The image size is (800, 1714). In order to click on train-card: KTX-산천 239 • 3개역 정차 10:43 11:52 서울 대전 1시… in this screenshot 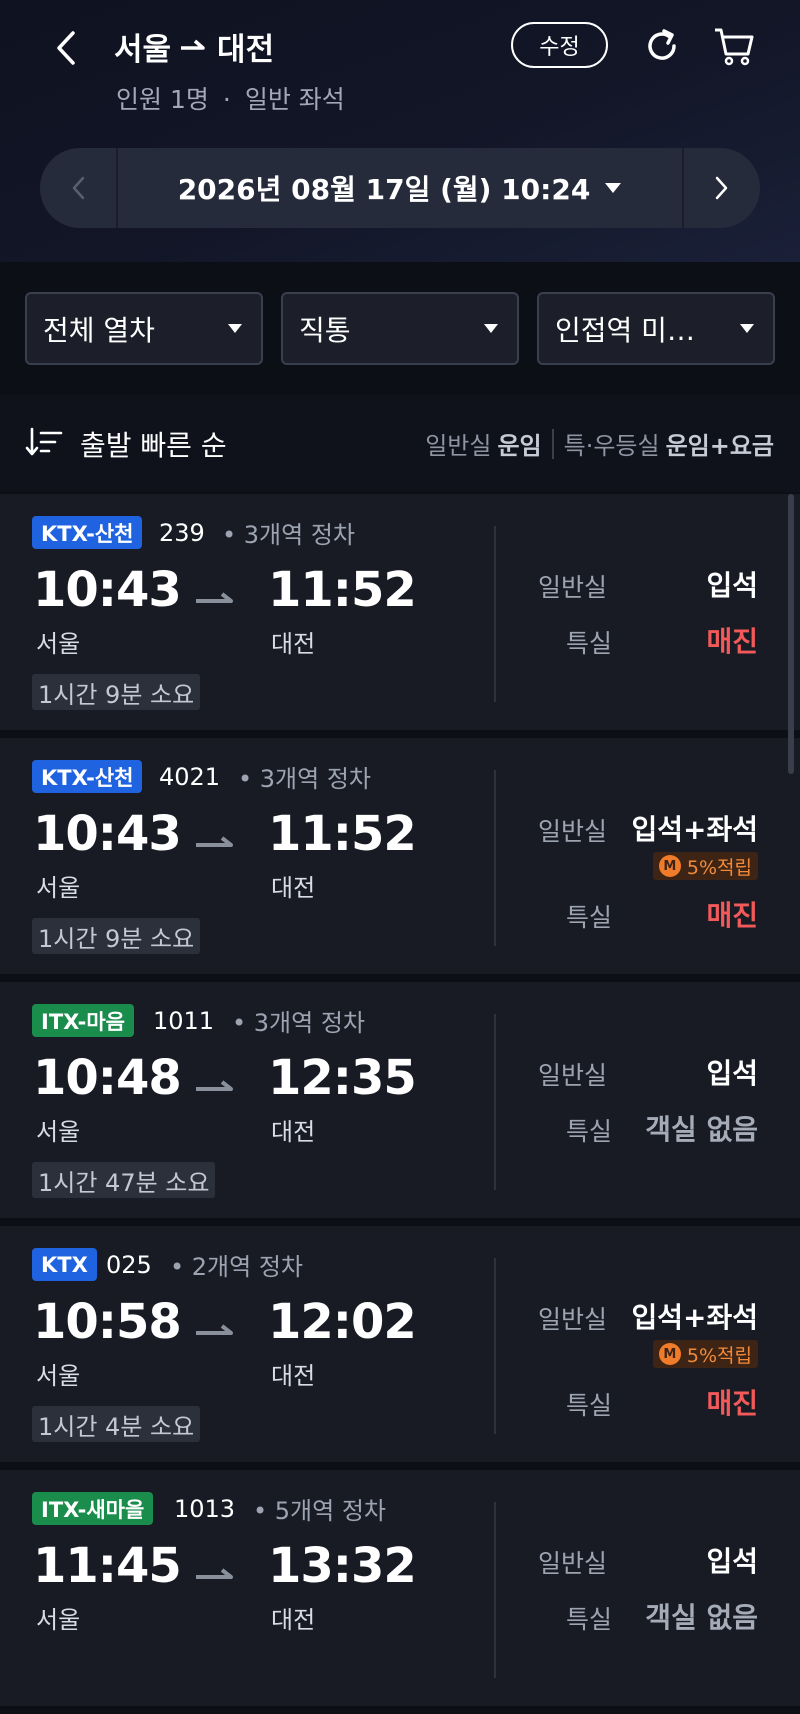, I will do `click(400, 616)`.